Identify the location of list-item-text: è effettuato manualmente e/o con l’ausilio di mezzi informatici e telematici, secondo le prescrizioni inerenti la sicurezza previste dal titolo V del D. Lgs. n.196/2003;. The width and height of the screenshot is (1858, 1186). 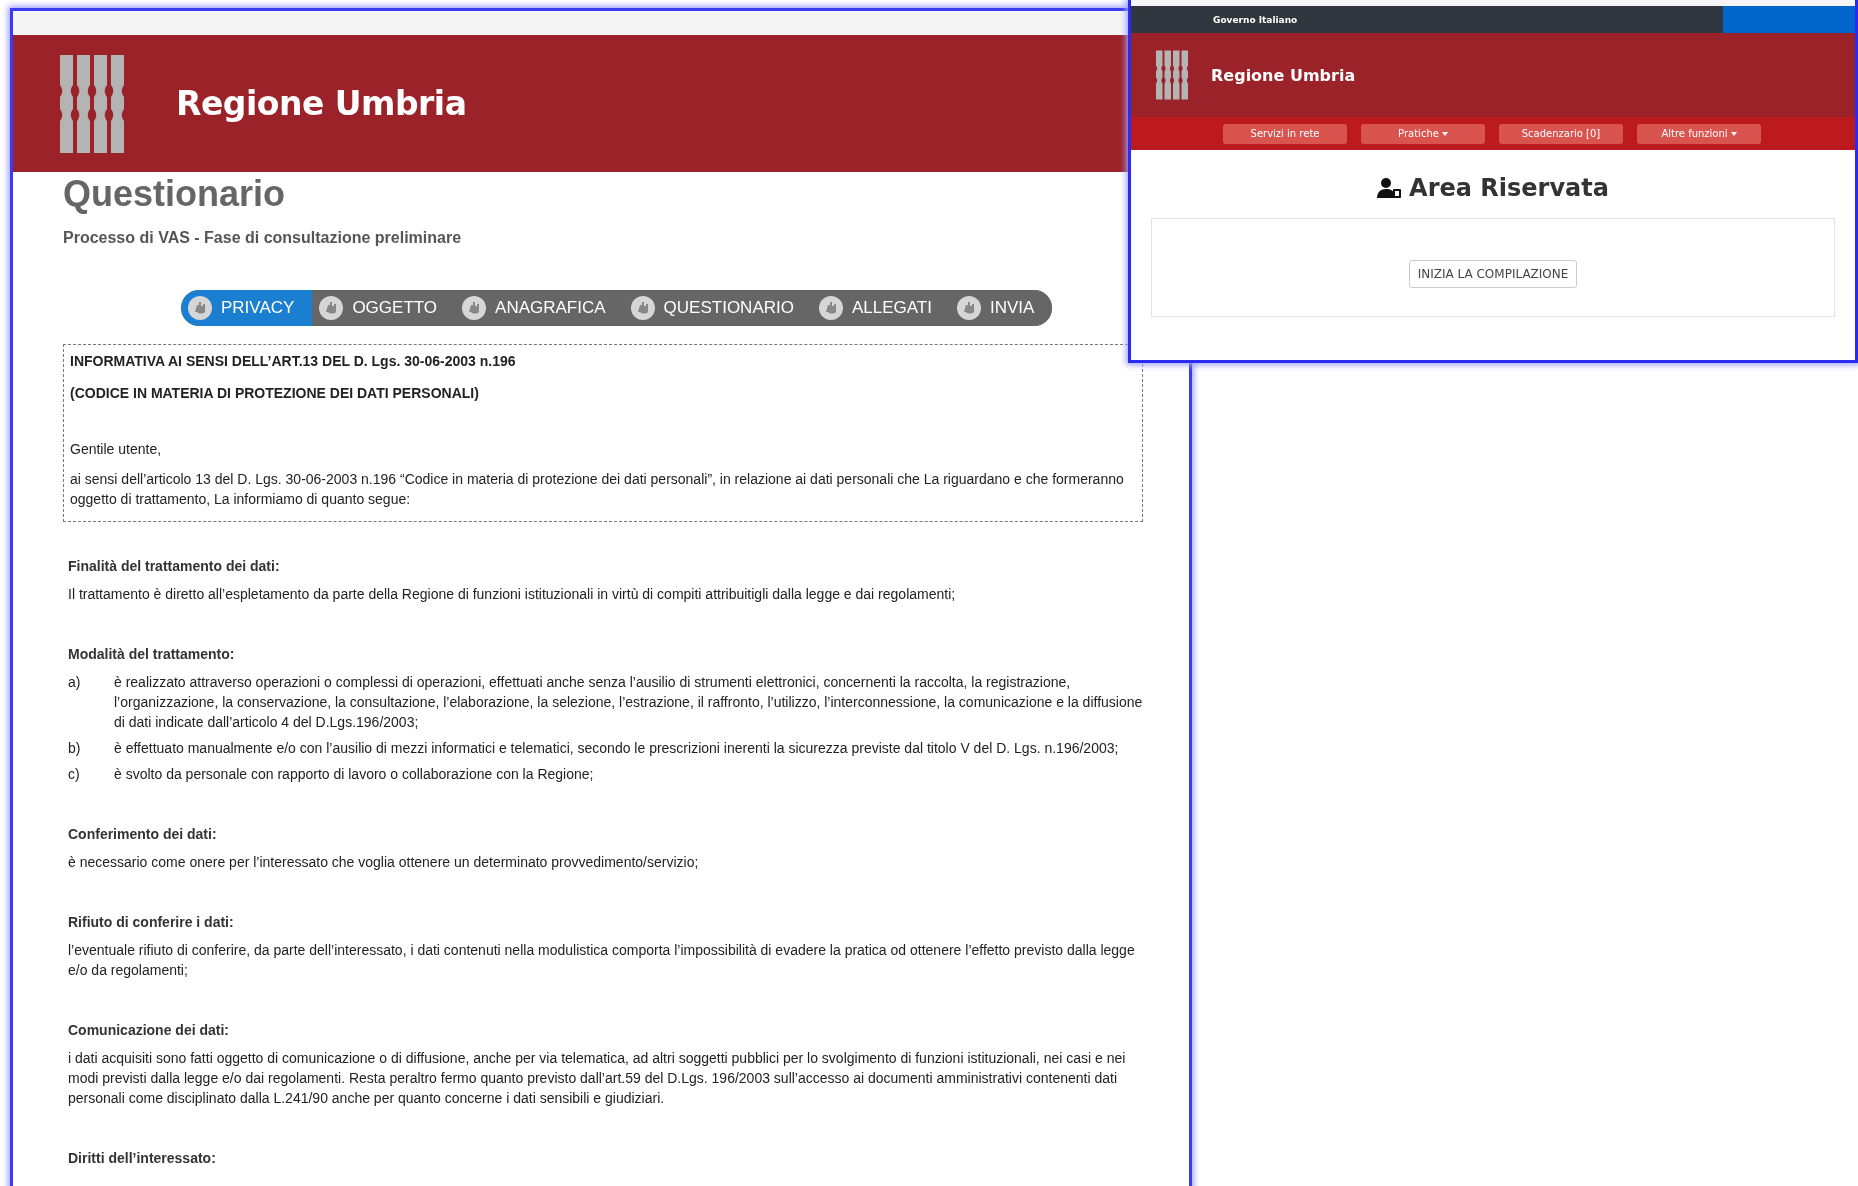
(616, 748).